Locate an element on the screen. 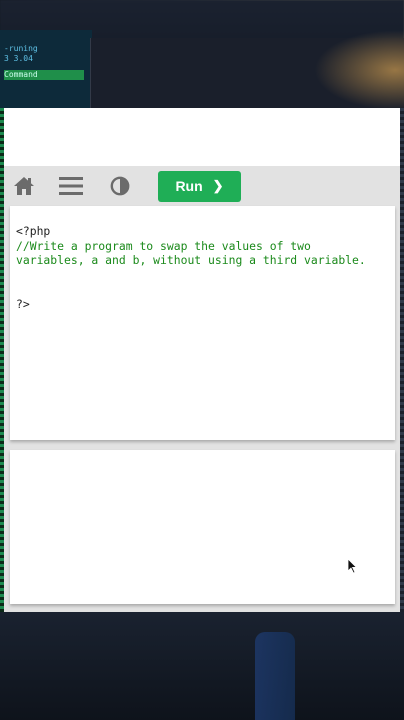  code-close-tag: ?> is located at coordinates (23, 303).